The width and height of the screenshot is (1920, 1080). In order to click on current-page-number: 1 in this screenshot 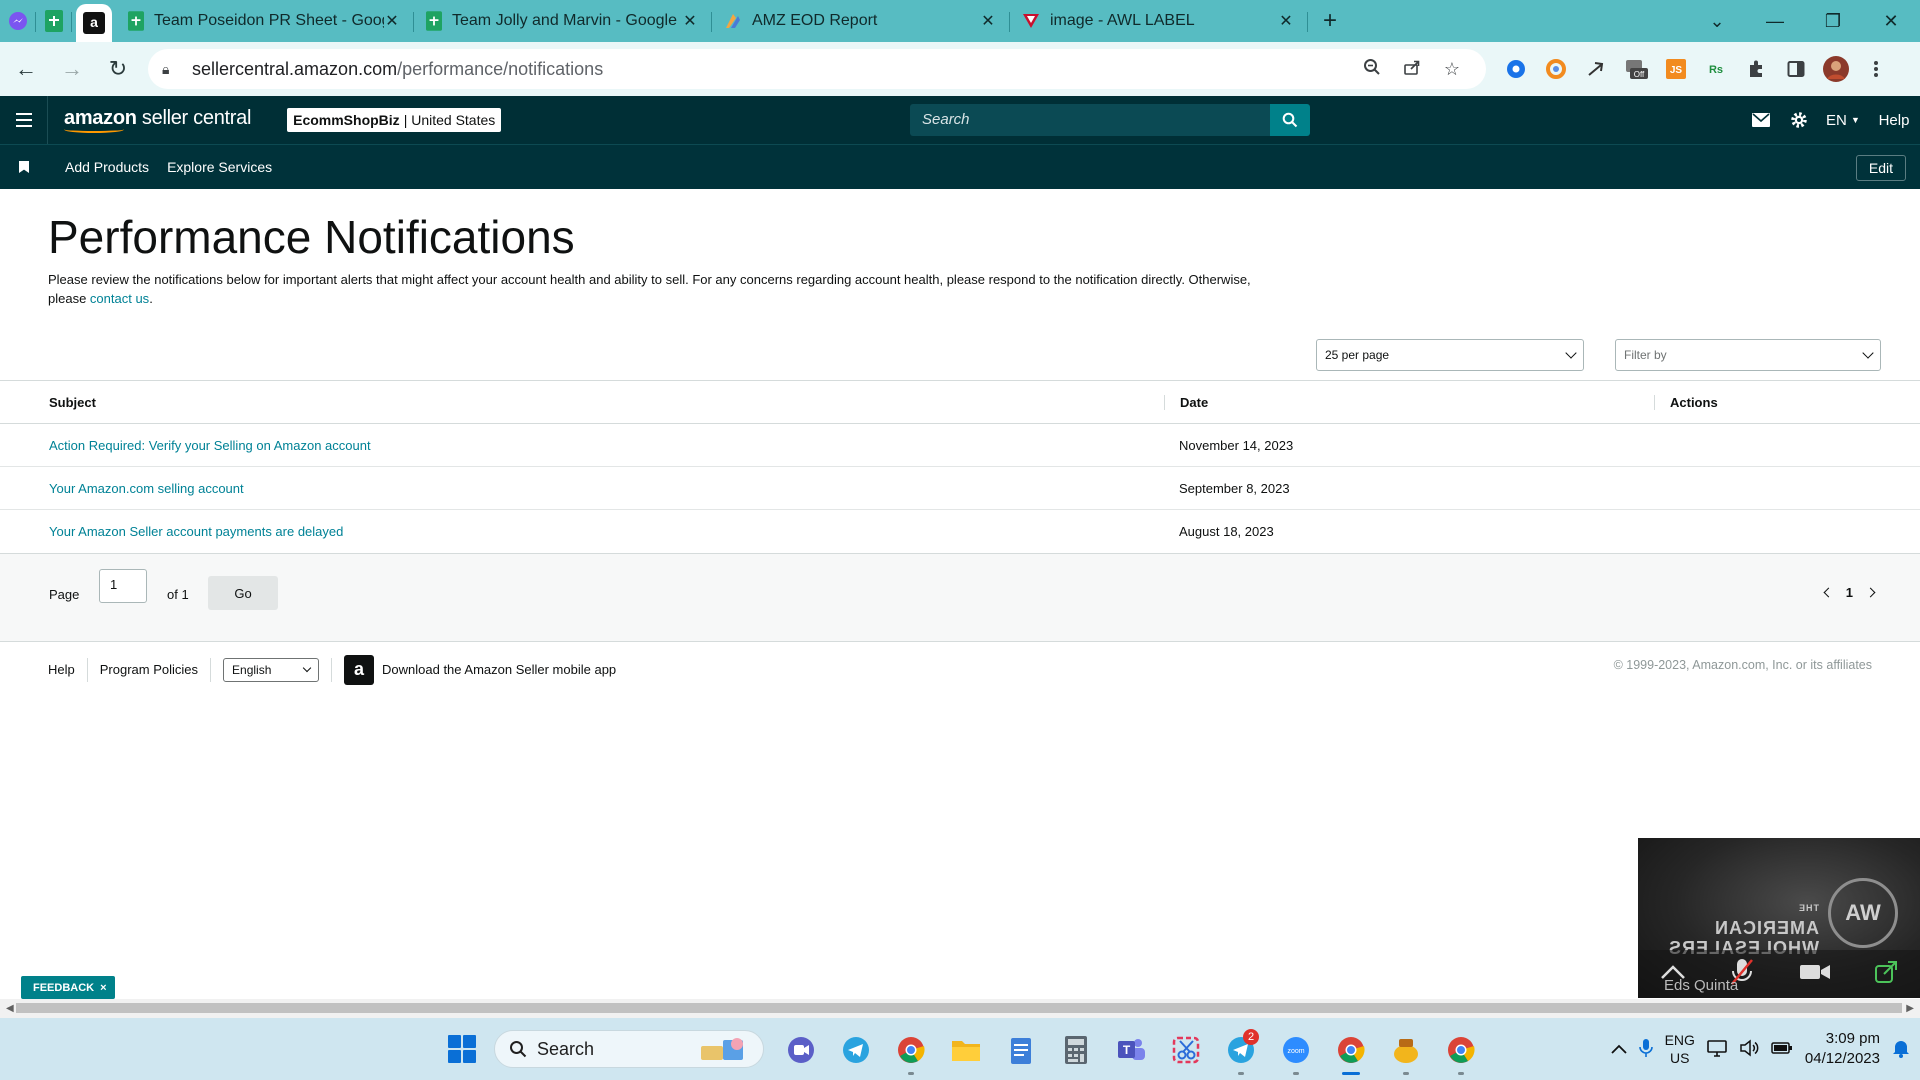, I will do `click(1849, 592)`.